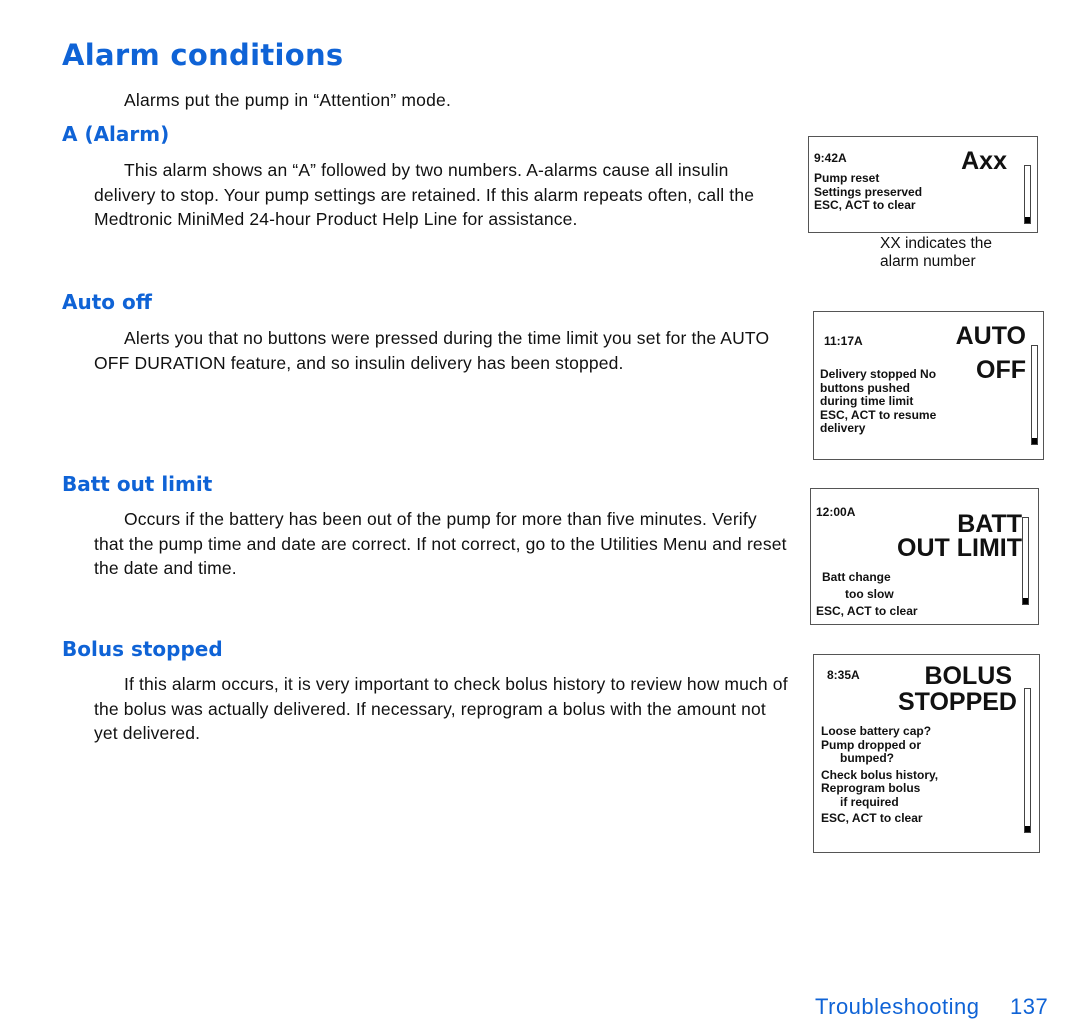 This screenshot has height=1033, width=1080. What do you see at coordinates (878, 374) in the screenshot?
I see `message-line: Delivery stopped No` at bounding box center [878, 374].